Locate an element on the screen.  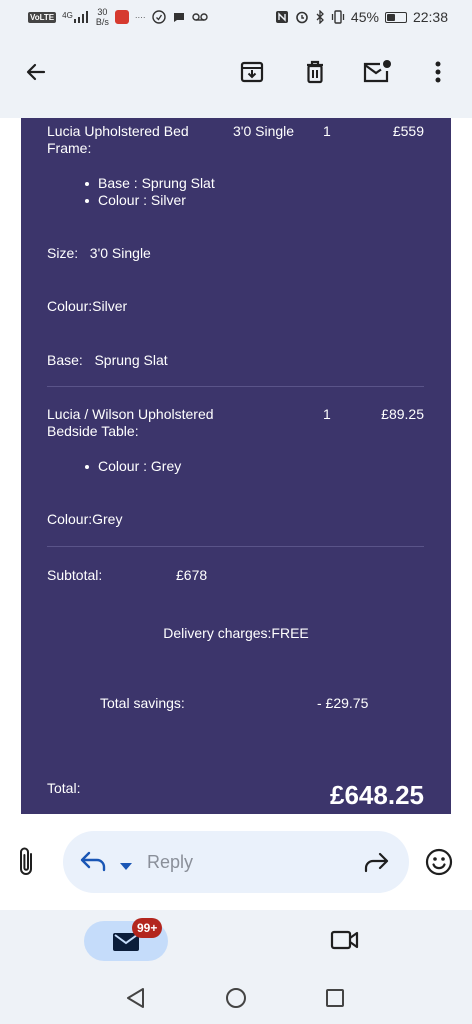
meet-tab is located at coordinates (345, 942).